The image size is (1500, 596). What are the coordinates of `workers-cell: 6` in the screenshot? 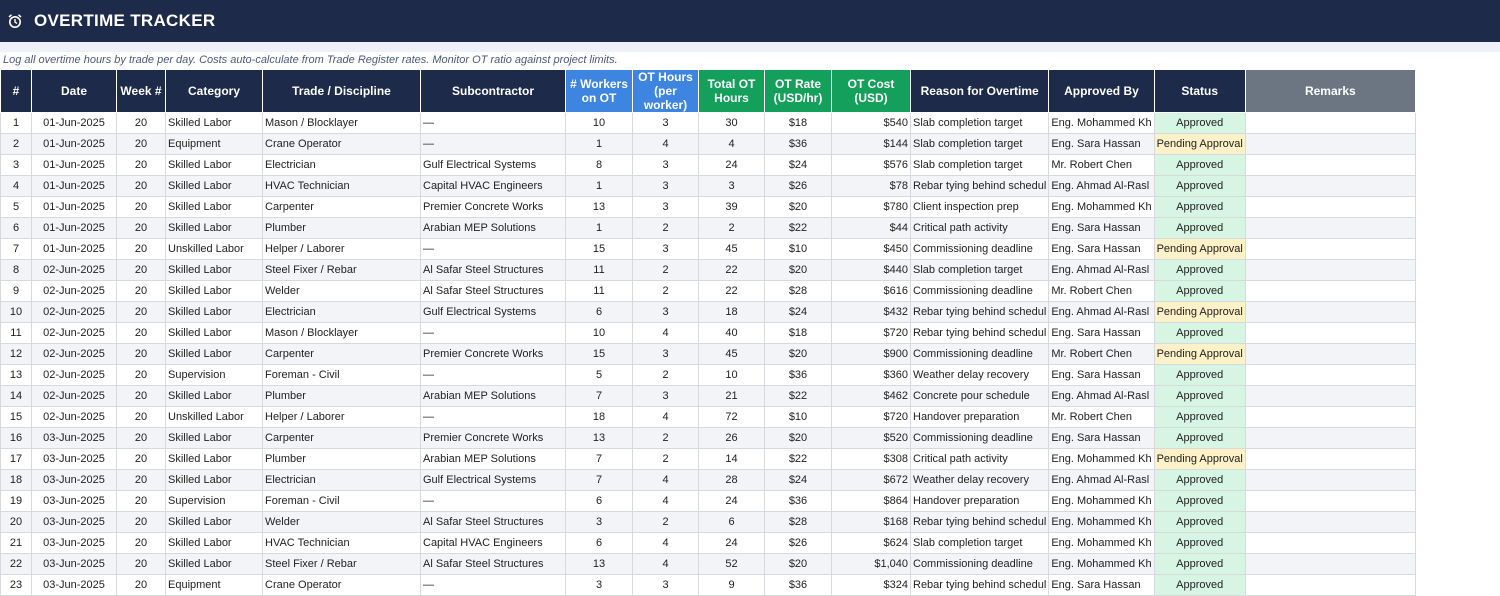 It's located at (599, 501).